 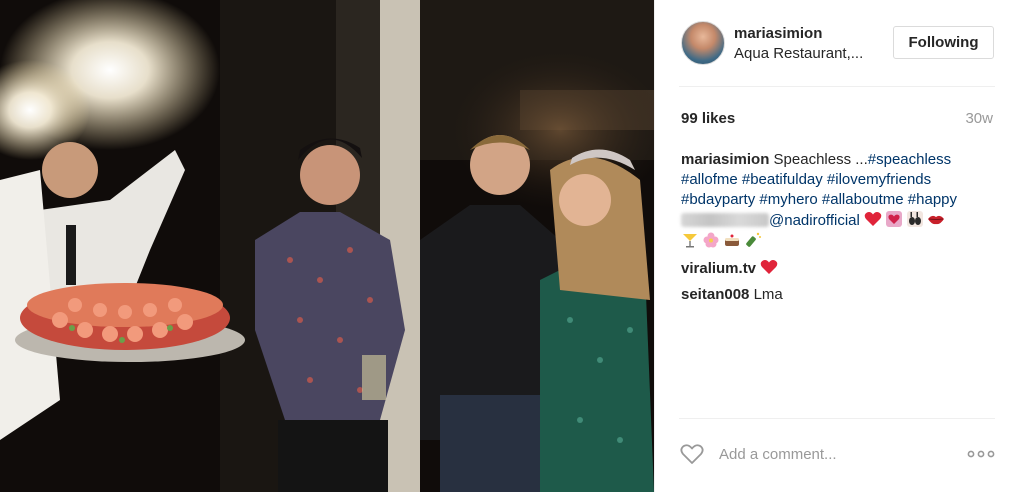 I want to click on following-button: Following, so click(x=943, y=42).